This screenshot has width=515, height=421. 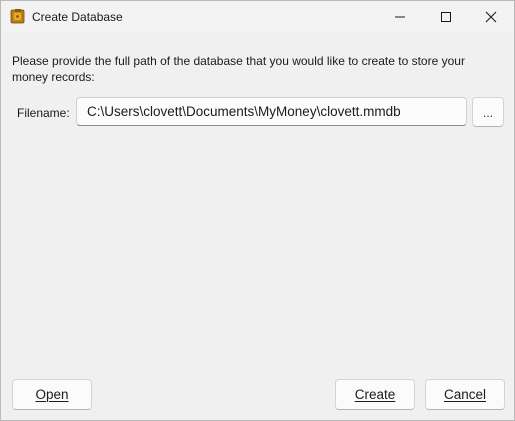 I want to click on window-title: Create Database, so click(x=77, y=17).